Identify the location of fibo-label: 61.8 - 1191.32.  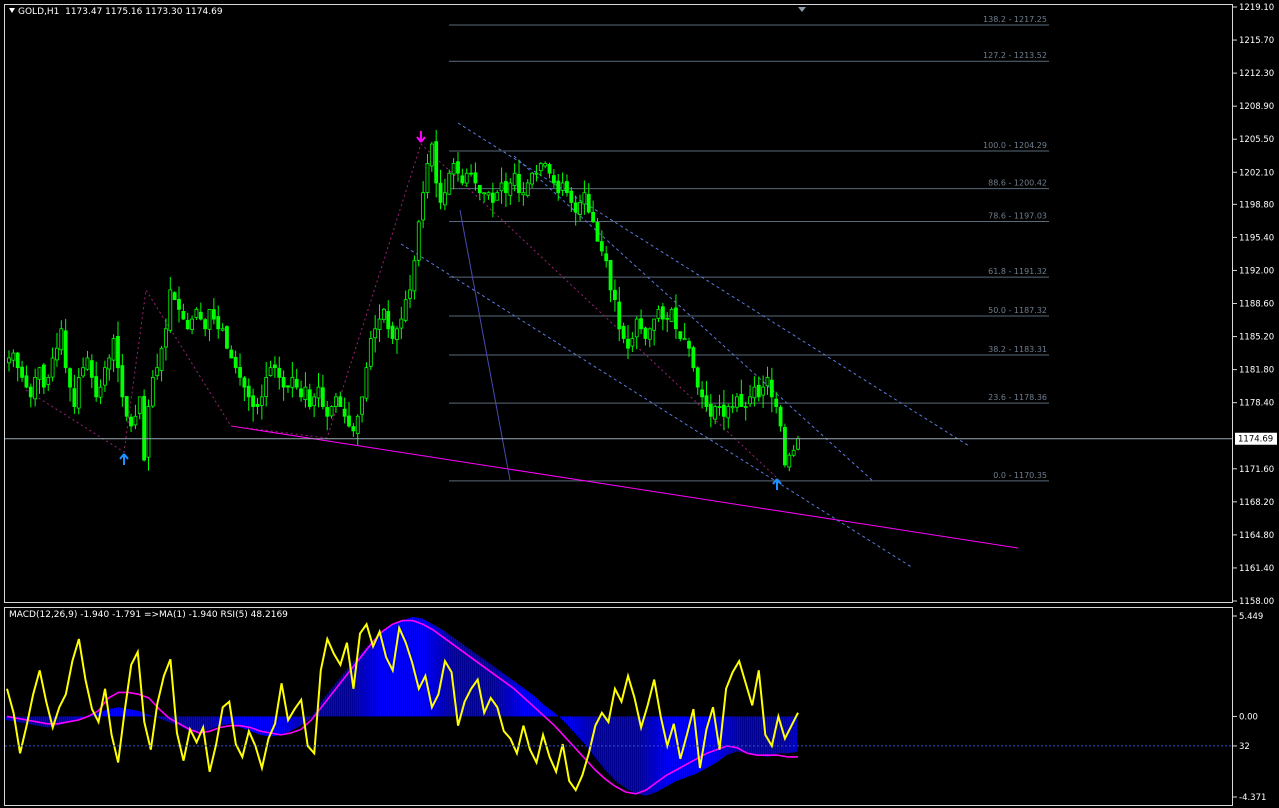
(1017, 271).